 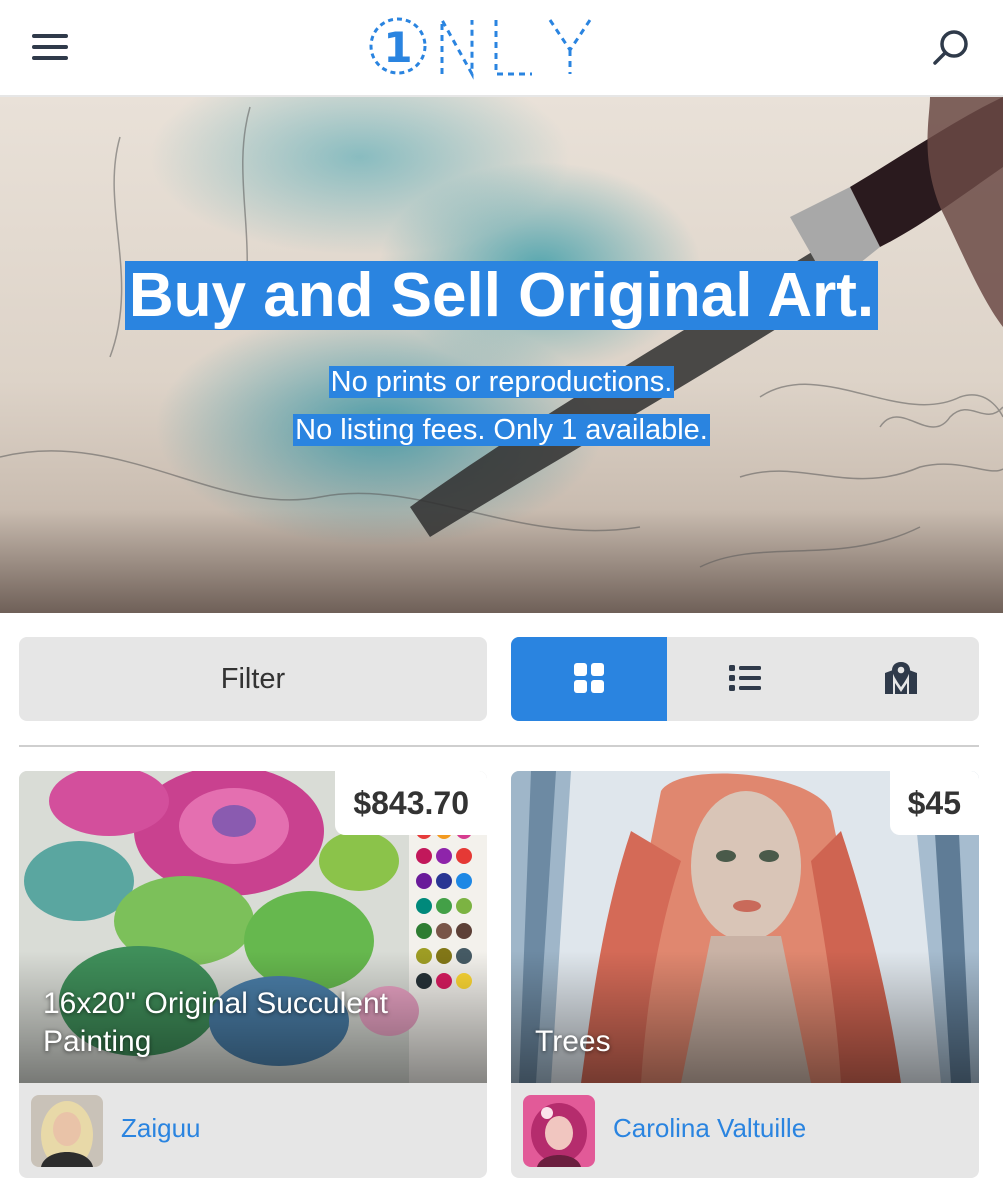 I want to click on map-view-icon, so click(x=901, y=678).